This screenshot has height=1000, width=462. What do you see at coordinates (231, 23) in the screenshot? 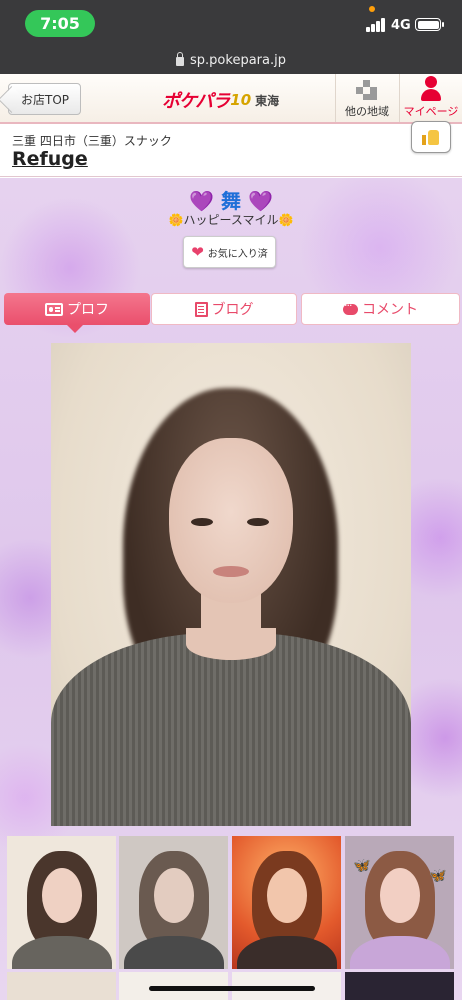
I see `status-bar: 7:05 4G` at bounding box center [231, 23].